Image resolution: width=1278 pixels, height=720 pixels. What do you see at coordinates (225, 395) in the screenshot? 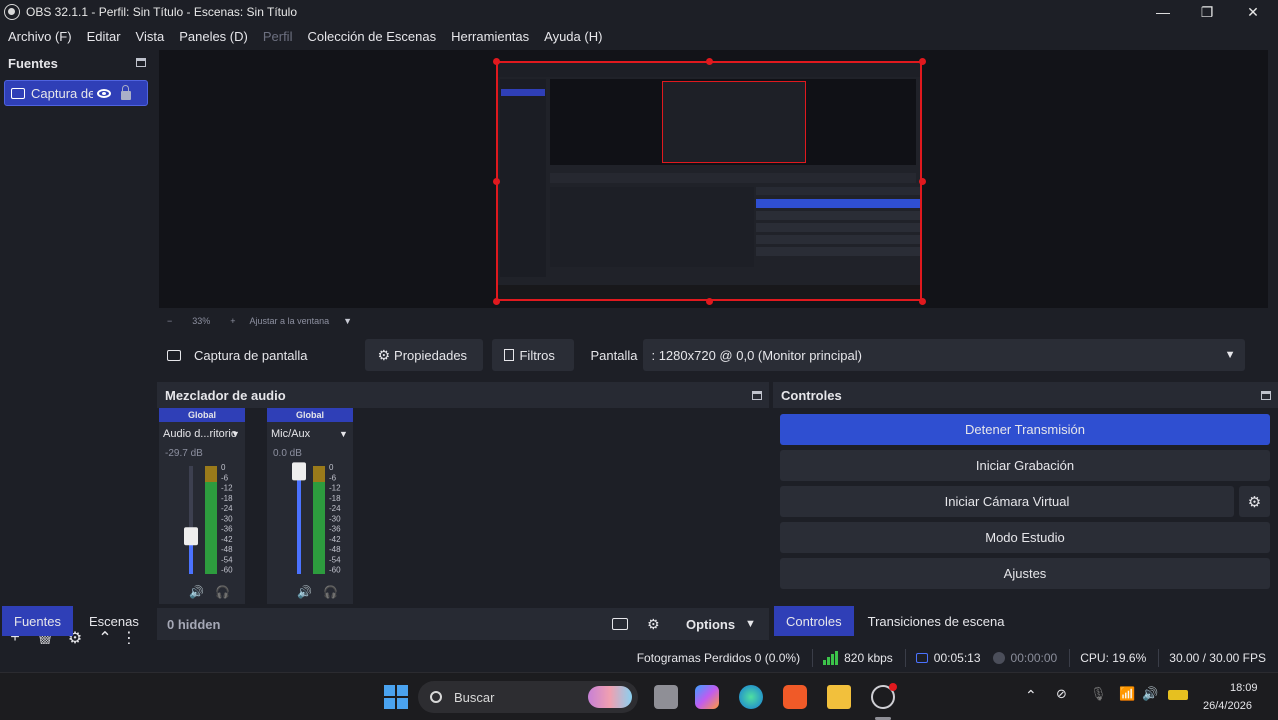
I see `mixer-title: Mezclador de audio` at bounding box center [225, 395].